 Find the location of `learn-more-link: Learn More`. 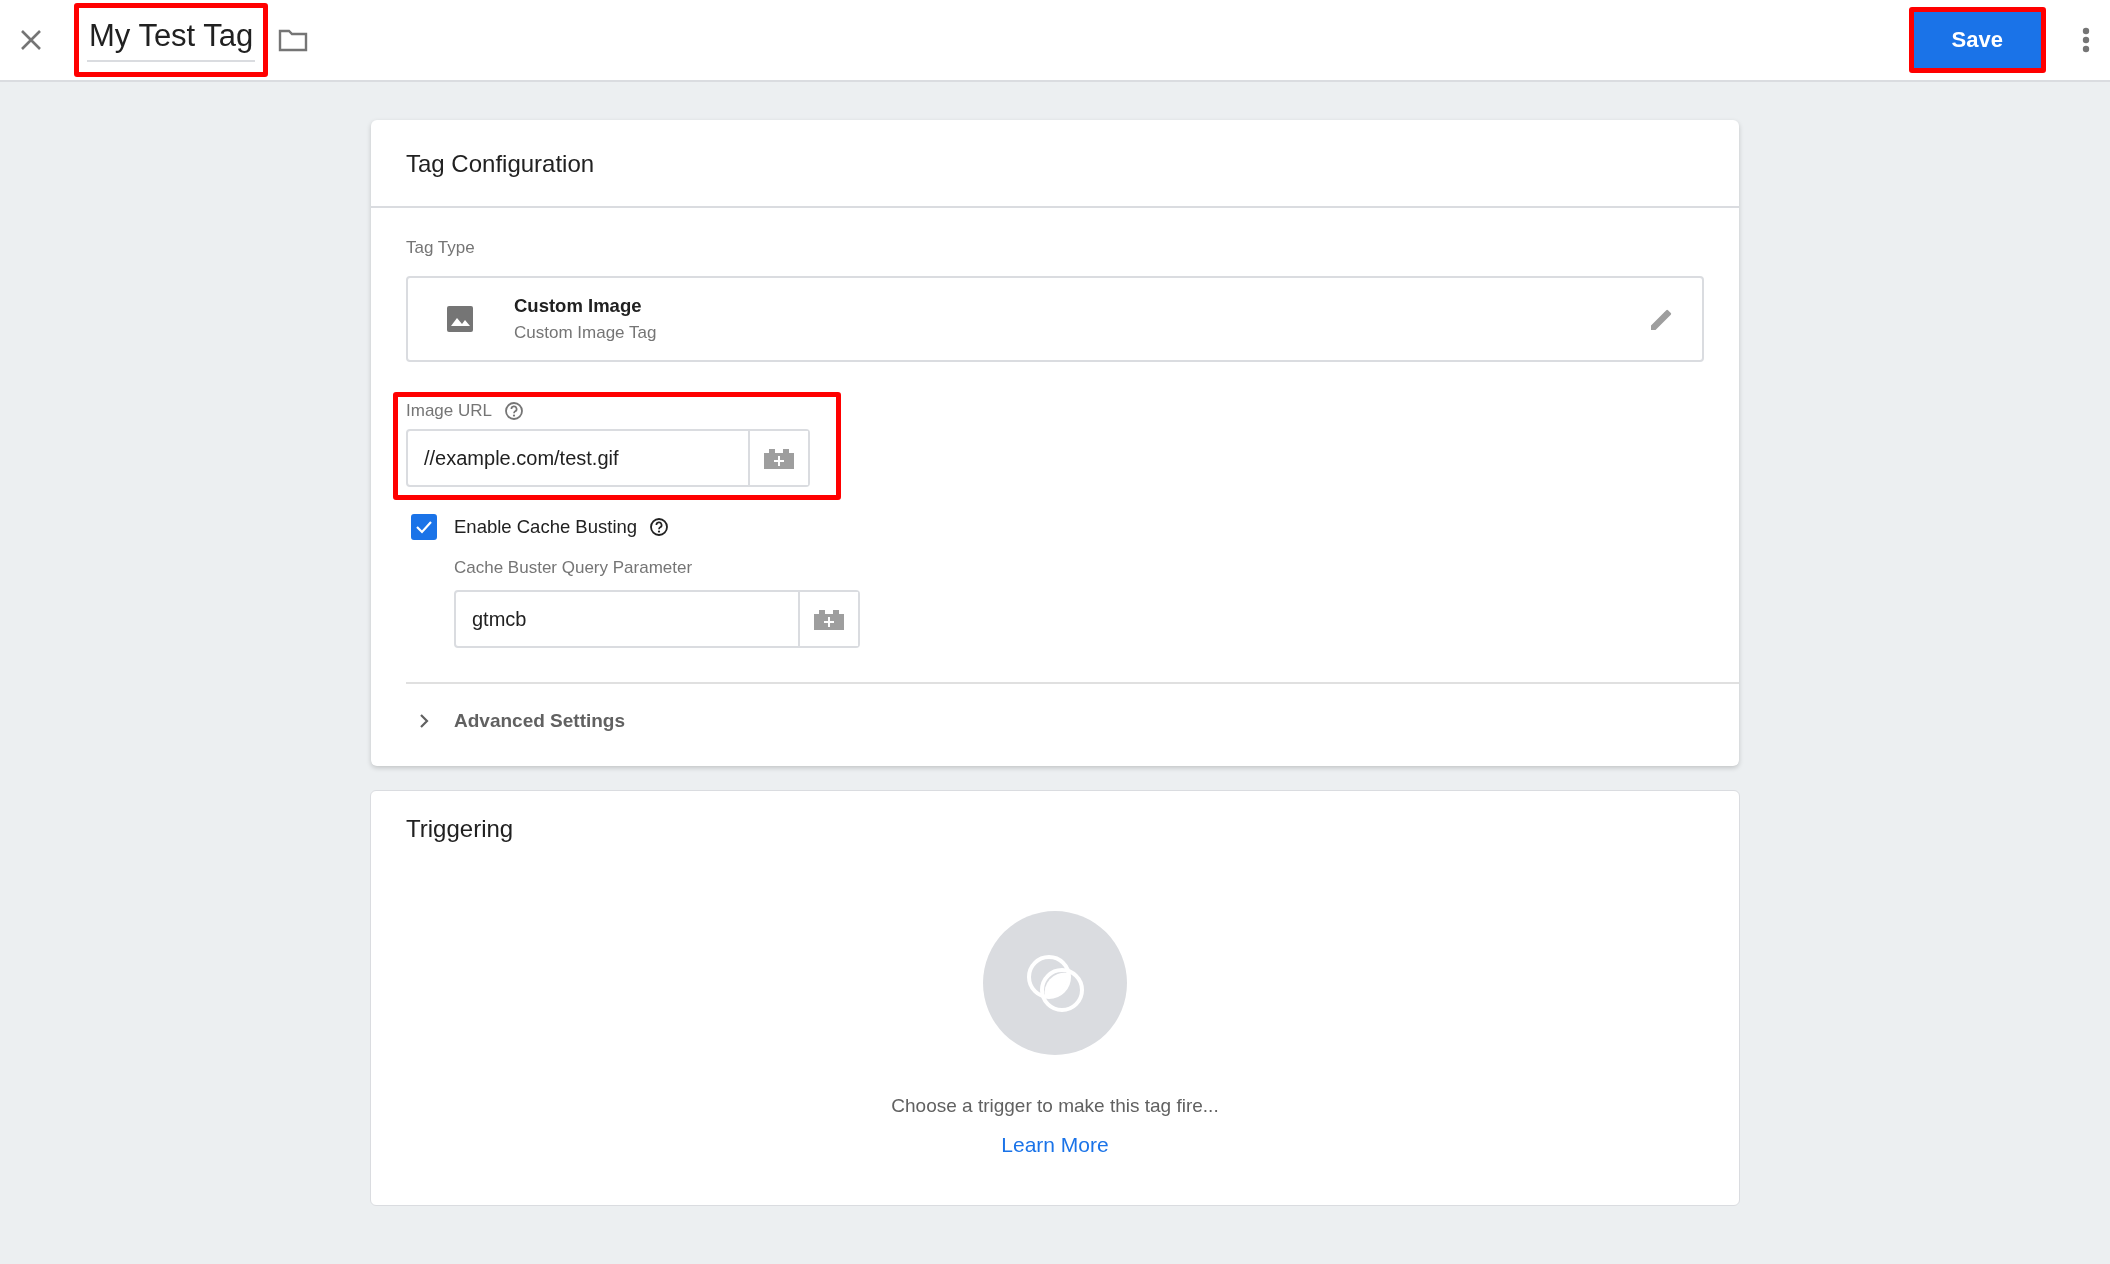

learn-more-link: Learn More is located at coordinates (1055, 1145).